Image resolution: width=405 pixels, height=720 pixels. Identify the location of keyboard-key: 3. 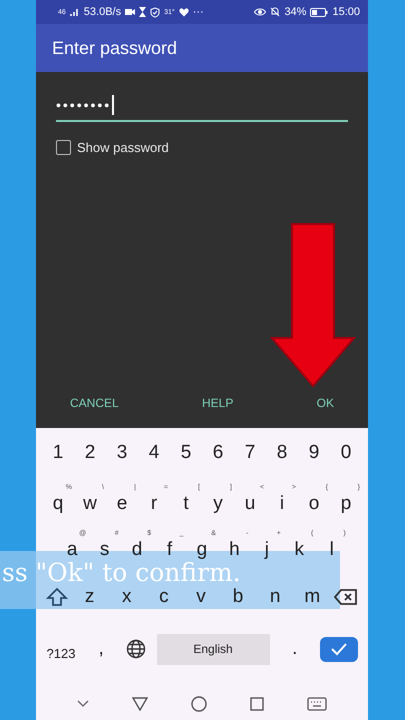
(122, 453).